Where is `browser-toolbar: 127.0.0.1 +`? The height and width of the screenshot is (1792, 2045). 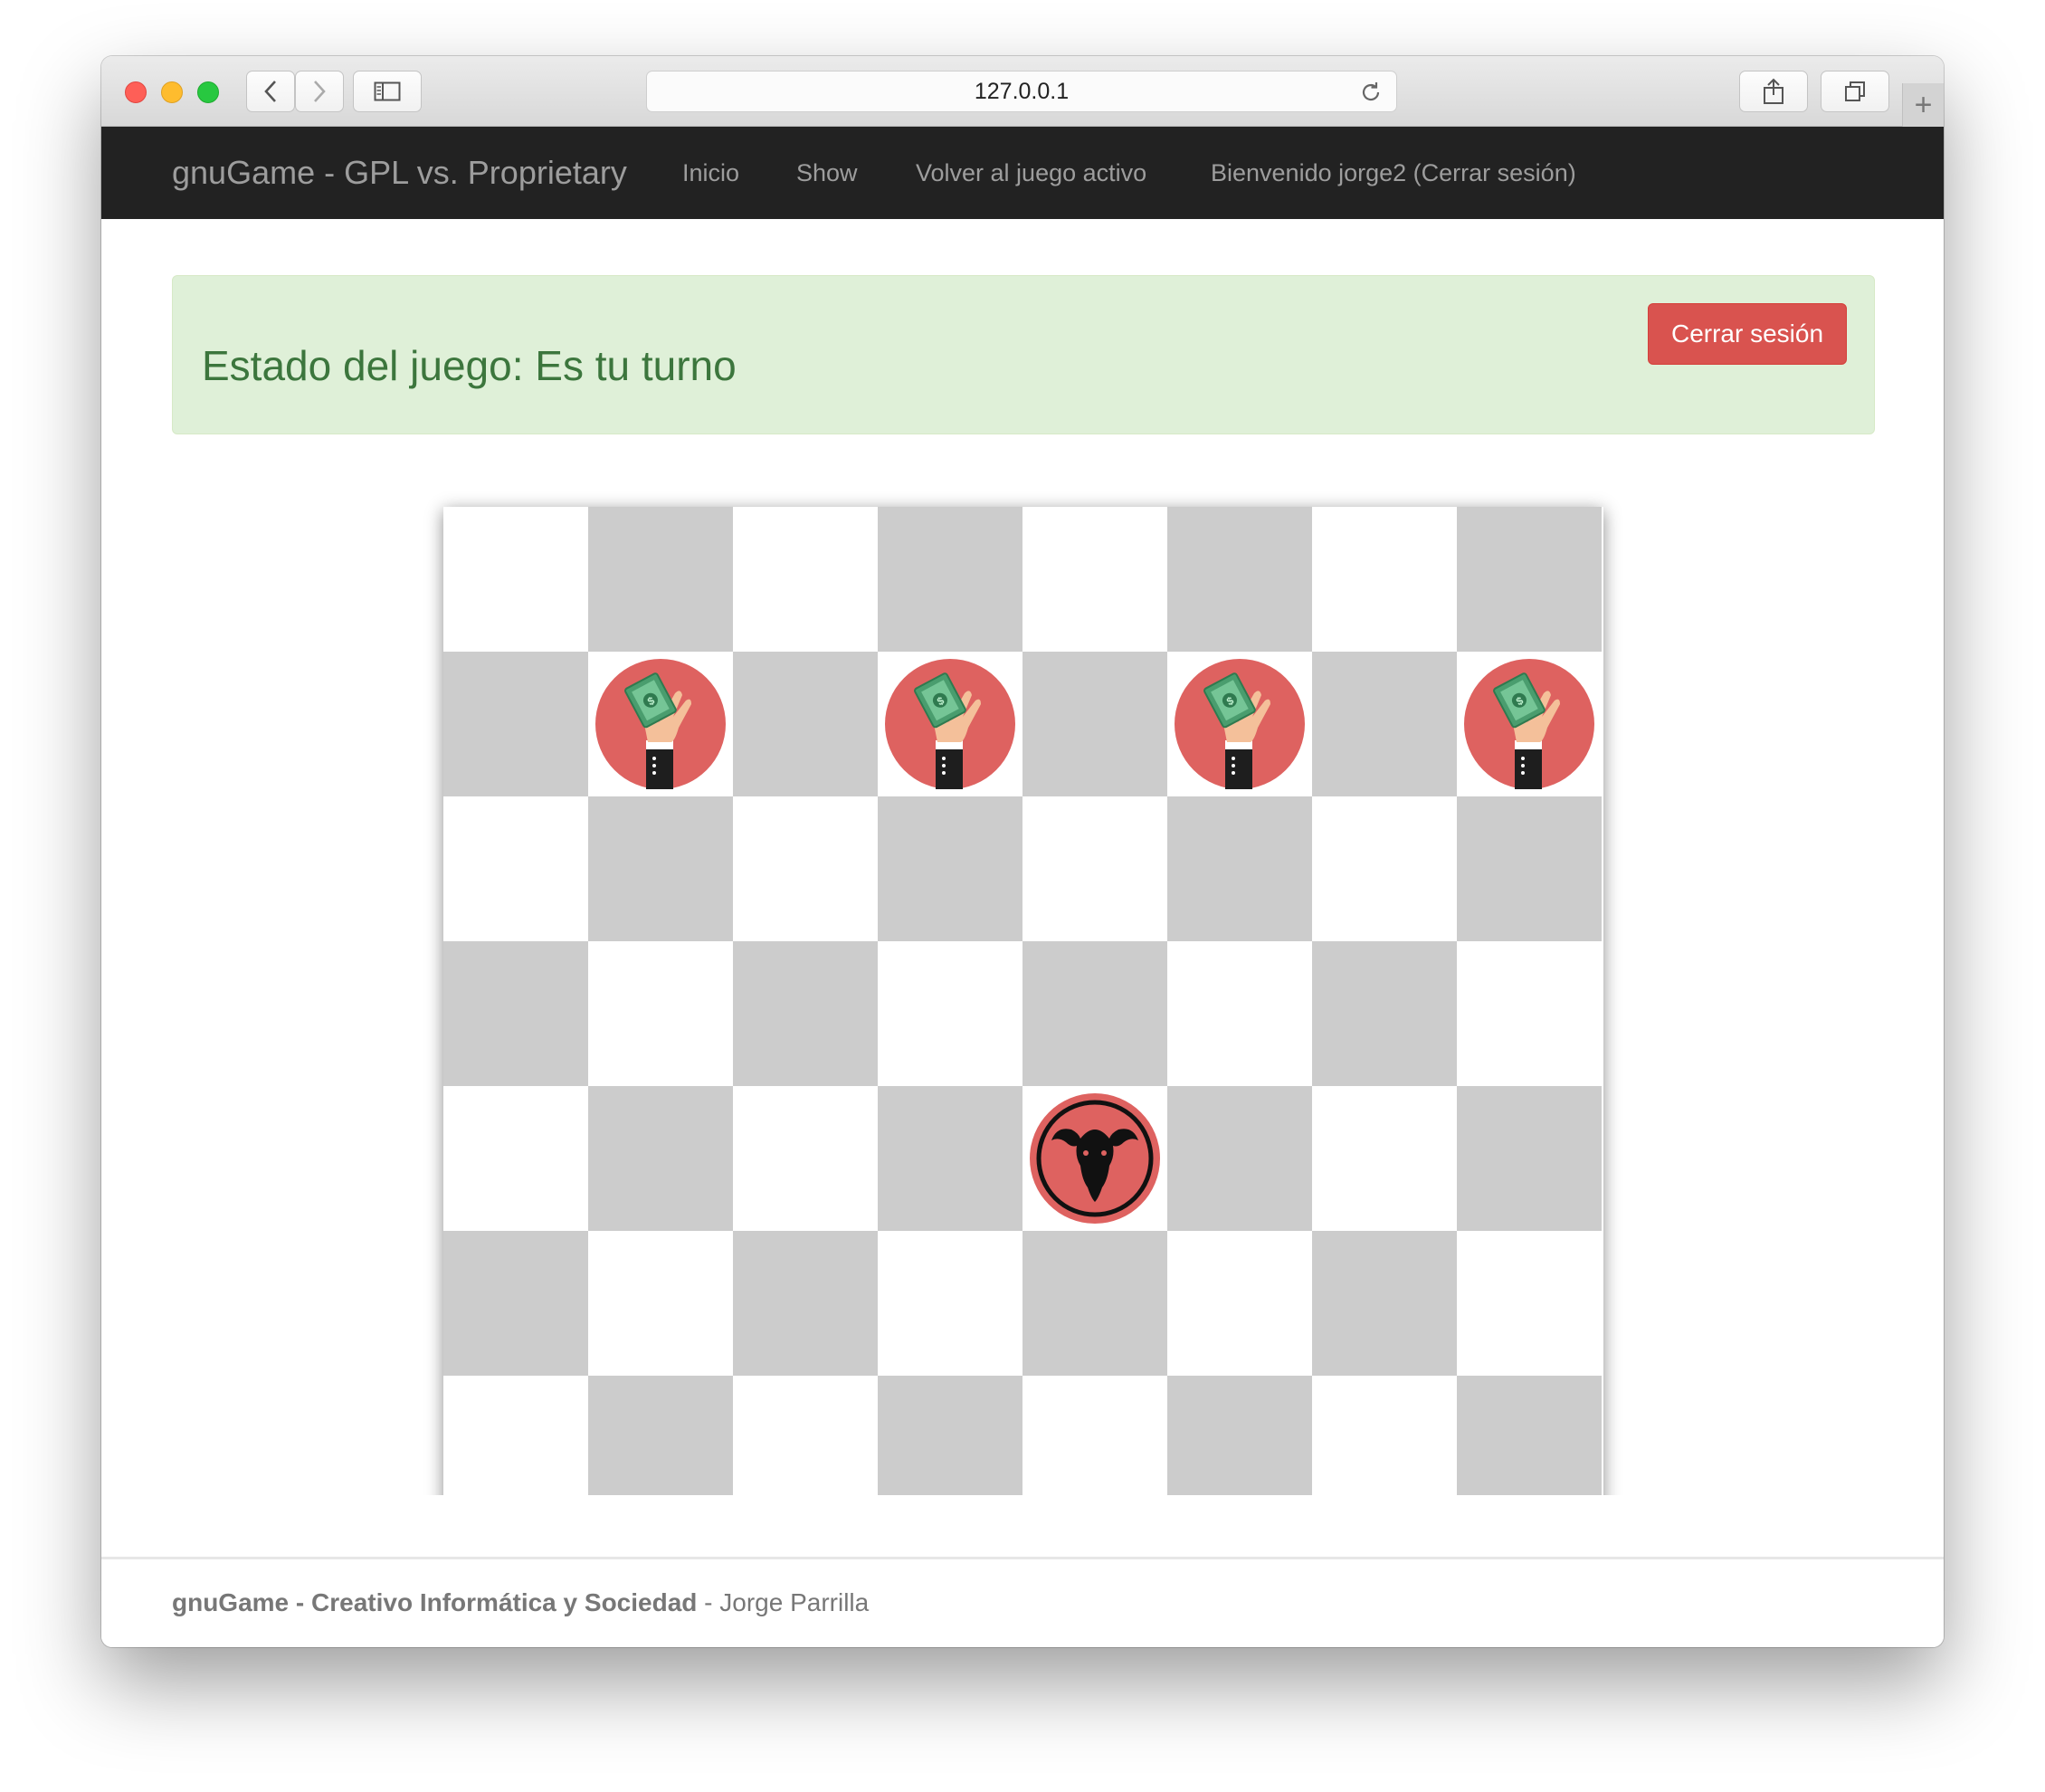 browser-toolbar: 127.0.0.1 + is located at coordinates (1022, 91).